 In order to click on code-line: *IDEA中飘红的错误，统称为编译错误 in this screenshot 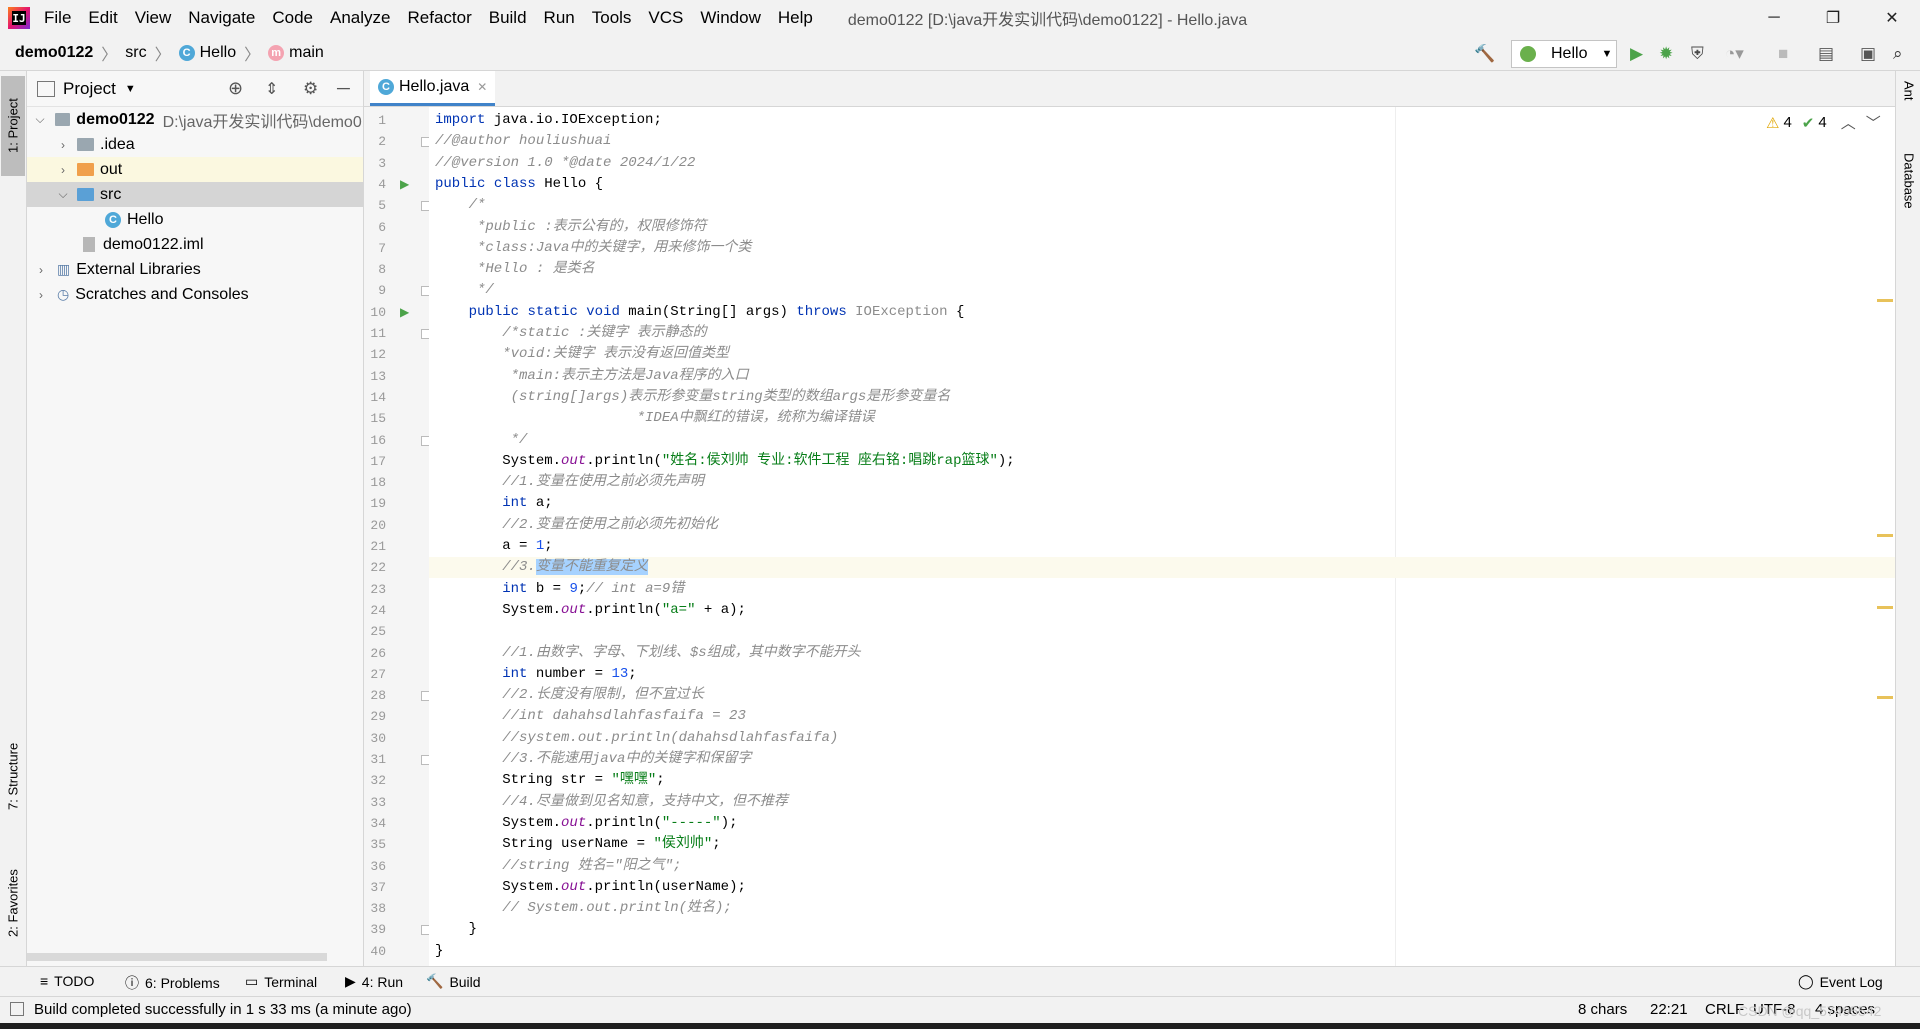, I will do `click(1162, 418)`.